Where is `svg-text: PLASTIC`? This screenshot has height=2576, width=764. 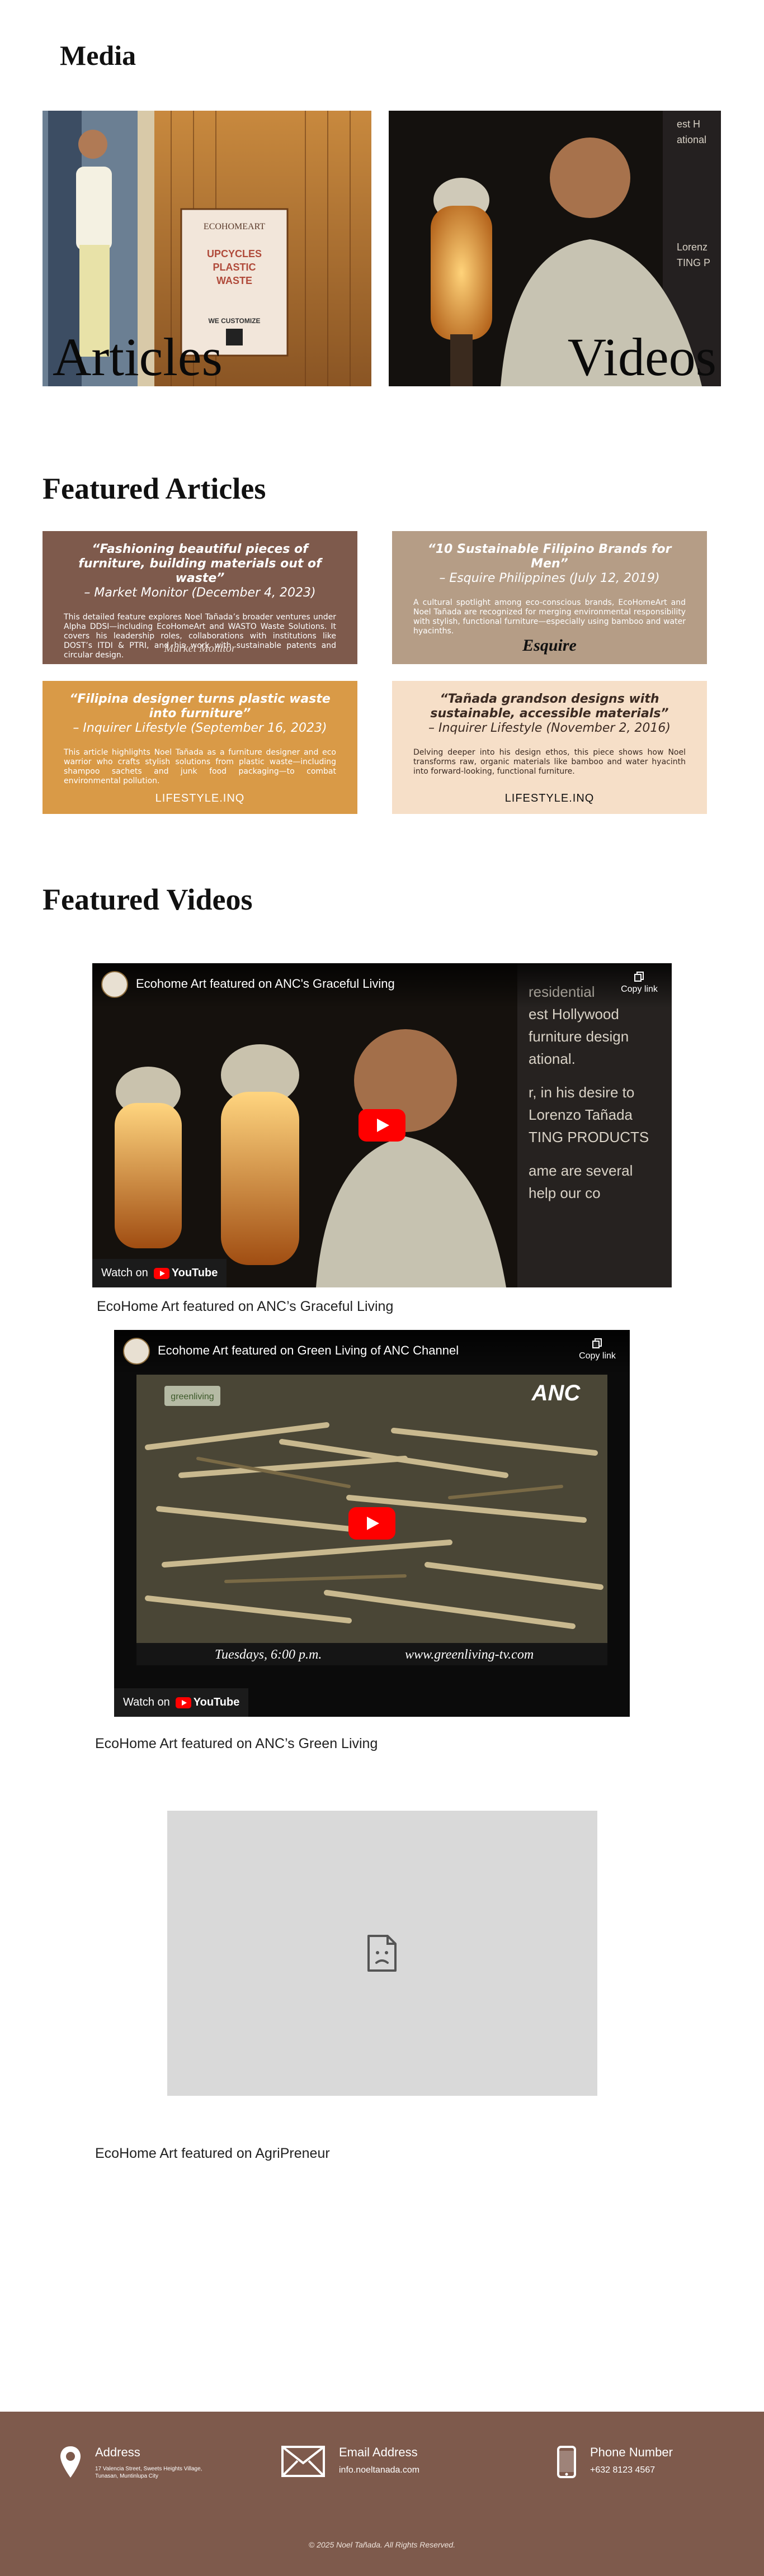
svg-text: PLASTIC is located at coordinates (234, 267).